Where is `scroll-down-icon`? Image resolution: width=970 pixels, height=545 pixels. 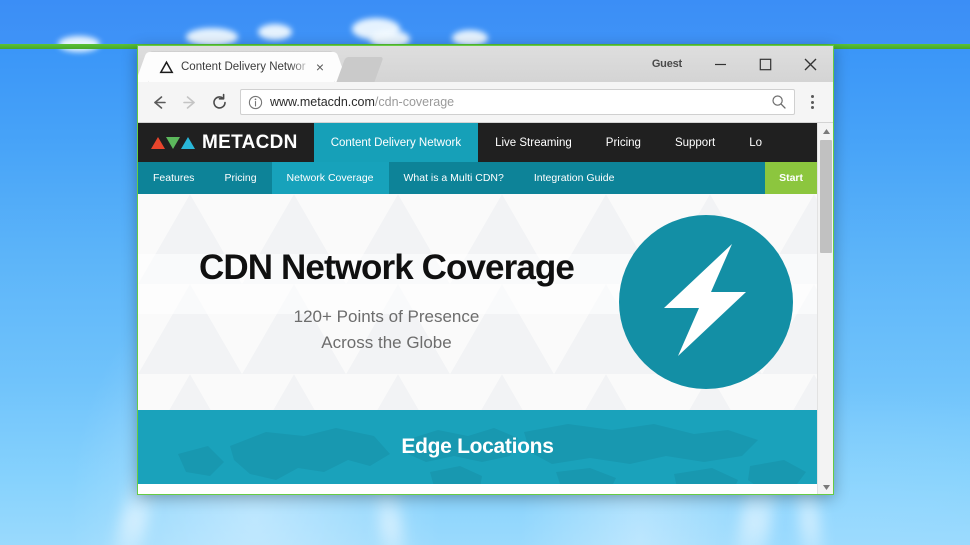
scroll-down-icon is located at coordinates (825, 486).